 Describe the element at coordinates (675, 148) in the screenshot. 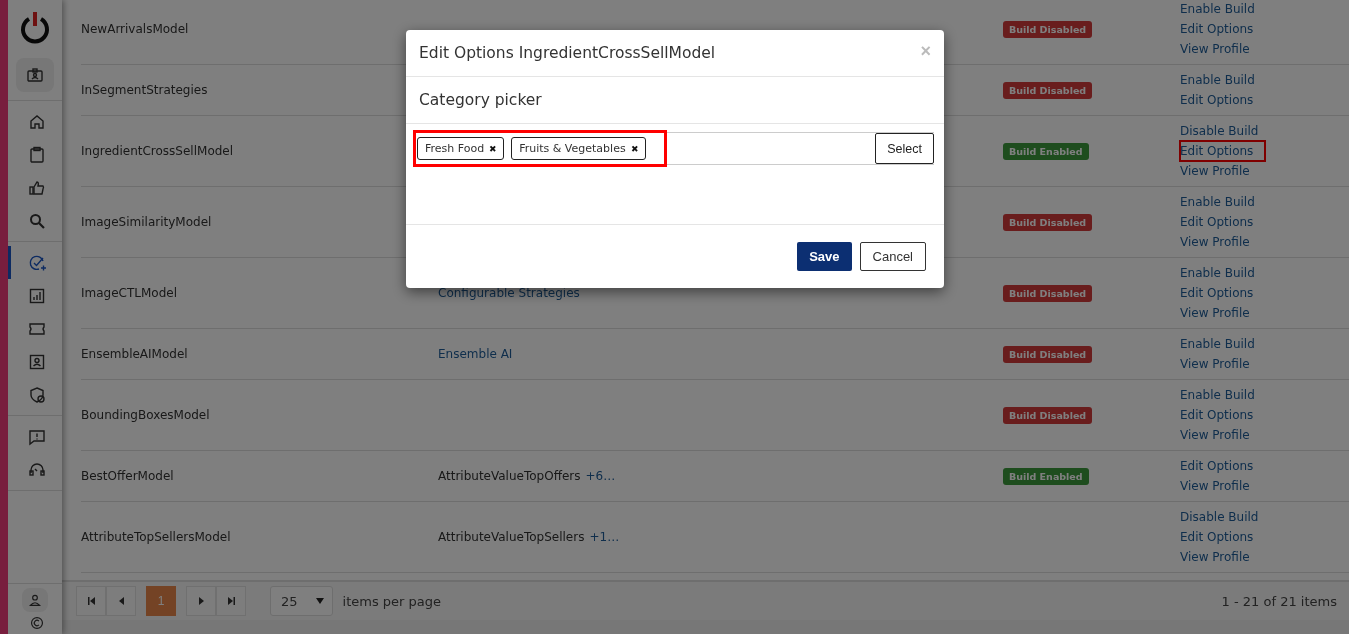

I see `category-field: Fresh Food ✖ Fruits & Vegetables ✖ Select` at that location.